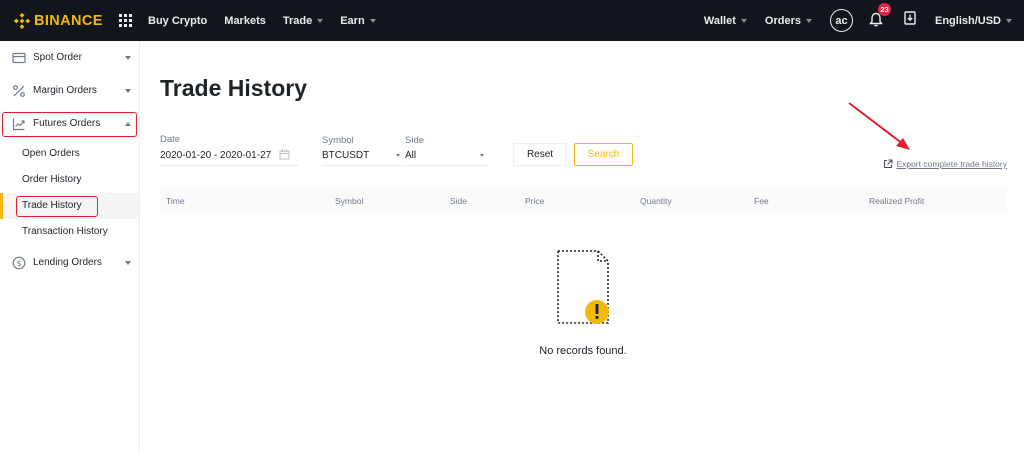  Describe the element at coordinates (879, 126) in the screenshot. I see `annotation-arrow-icon` at that location.